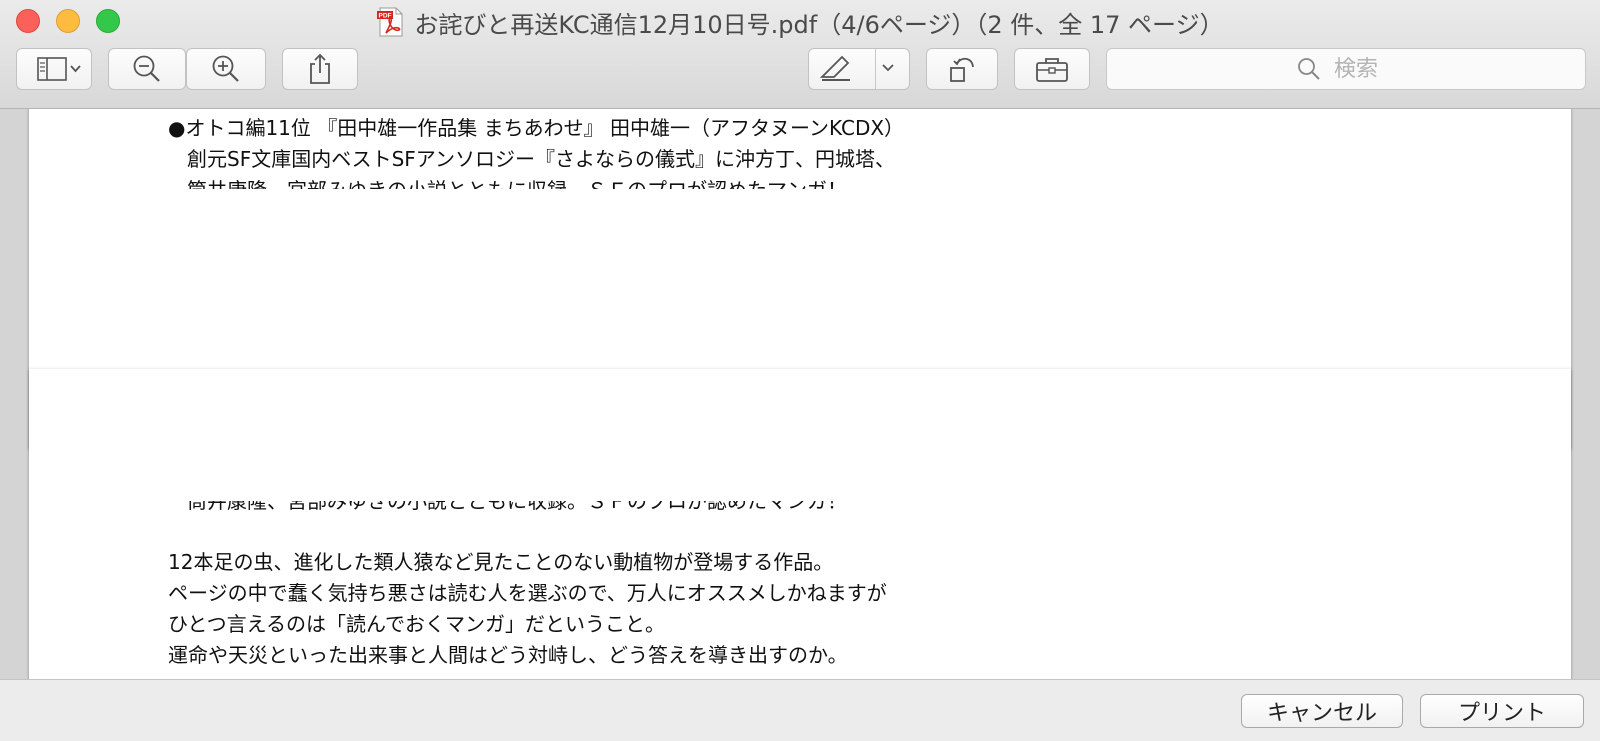  I want to click on rotate-icon, so click(962, 69).